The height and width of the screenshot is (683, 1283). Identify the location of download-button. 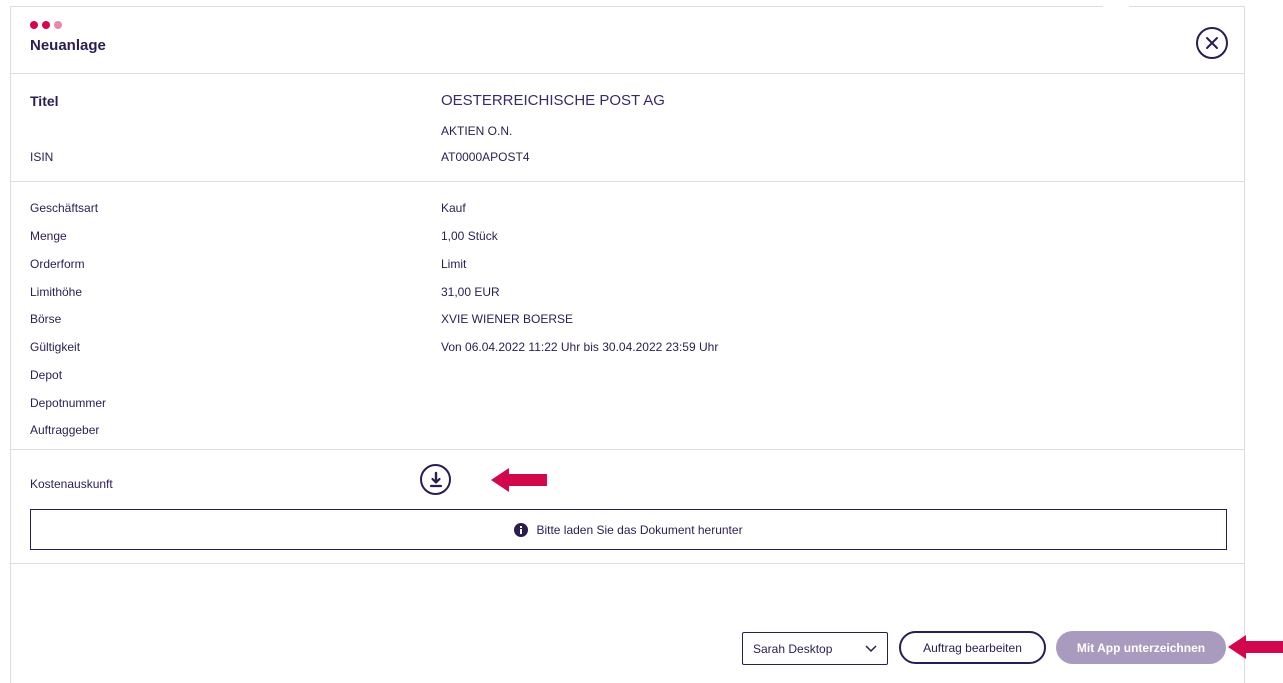
(435, 479).